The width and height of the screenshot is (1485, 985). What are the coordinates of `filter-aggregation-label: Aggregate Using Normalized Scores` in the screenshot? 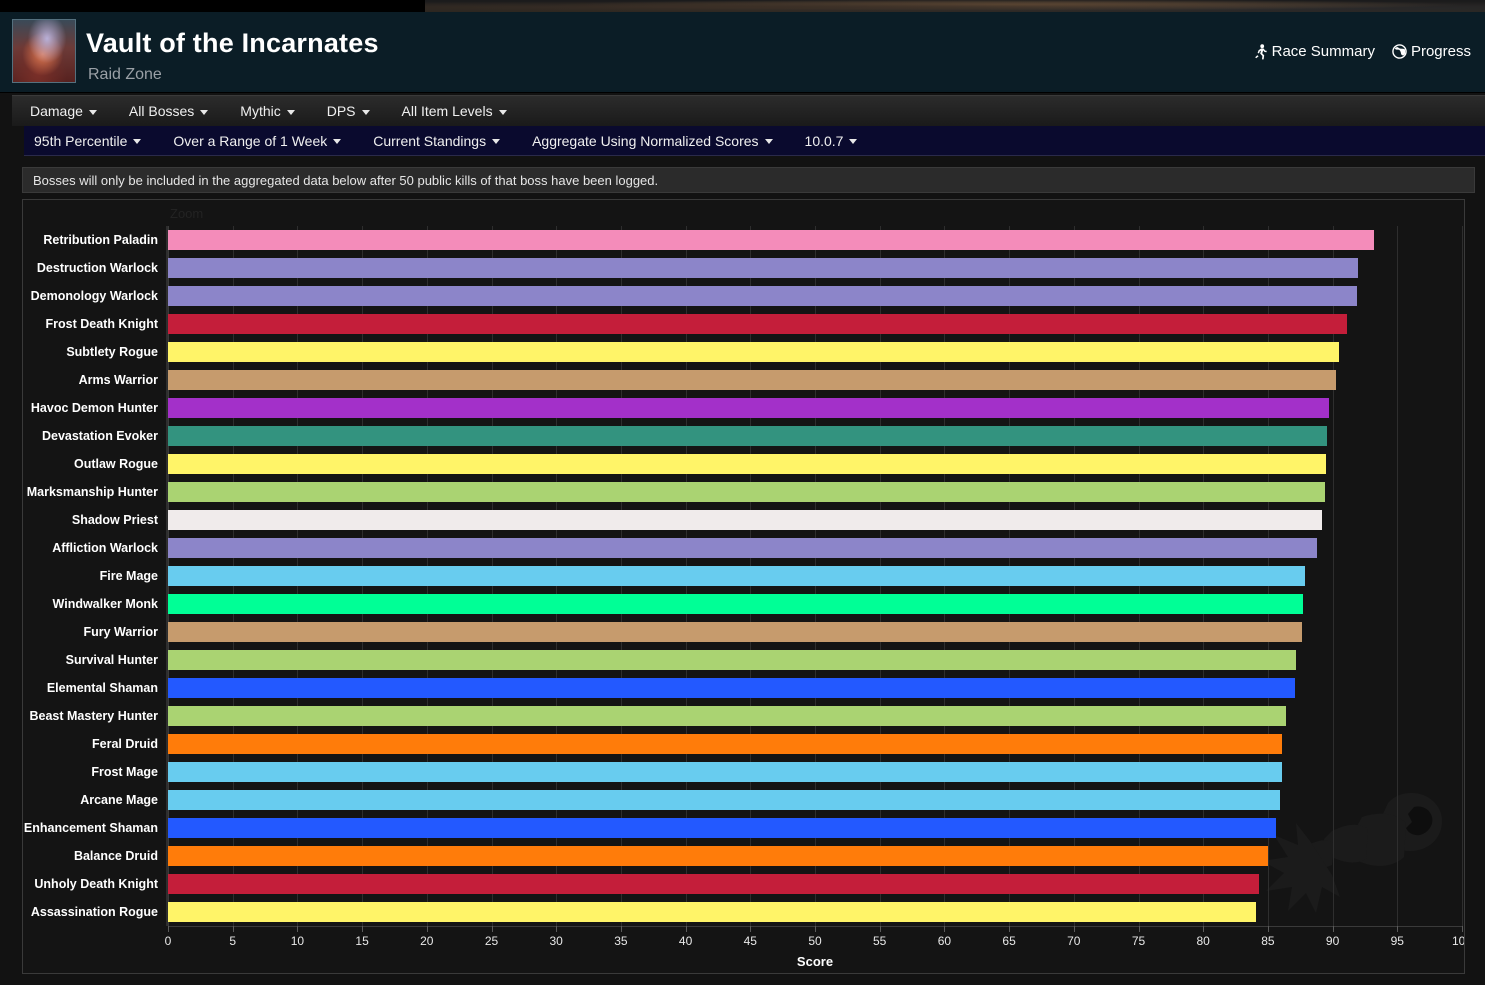 It's located at (645, 140).